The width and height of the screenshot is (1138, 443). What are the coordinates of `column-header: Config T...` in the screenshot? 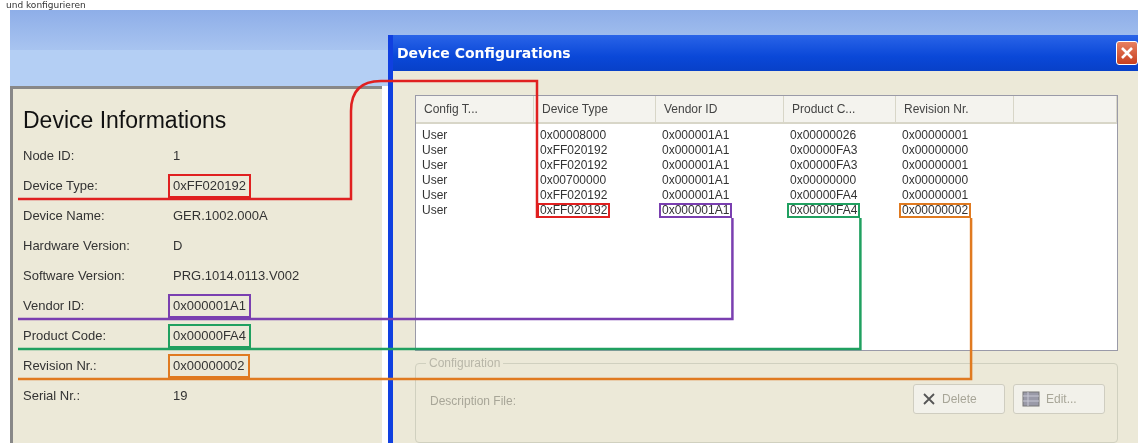 It's located at (475, 109).